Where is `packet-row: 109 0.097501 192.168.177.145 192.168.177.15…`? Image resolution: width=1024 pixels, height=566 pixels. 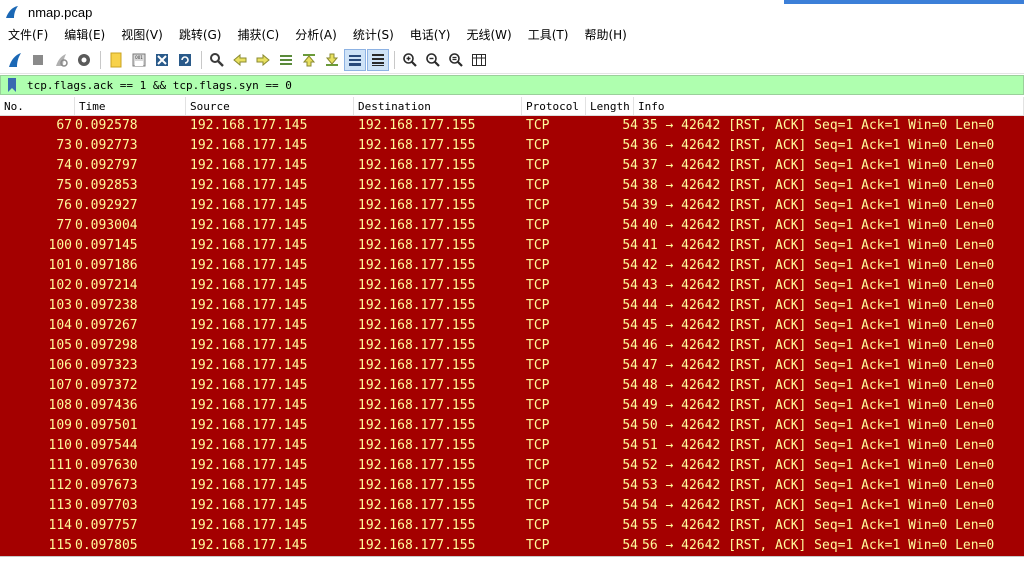
packet-row: 109 0.097501 192.168.177.145 192.168.177.15… is located at coordinates (512, 426).